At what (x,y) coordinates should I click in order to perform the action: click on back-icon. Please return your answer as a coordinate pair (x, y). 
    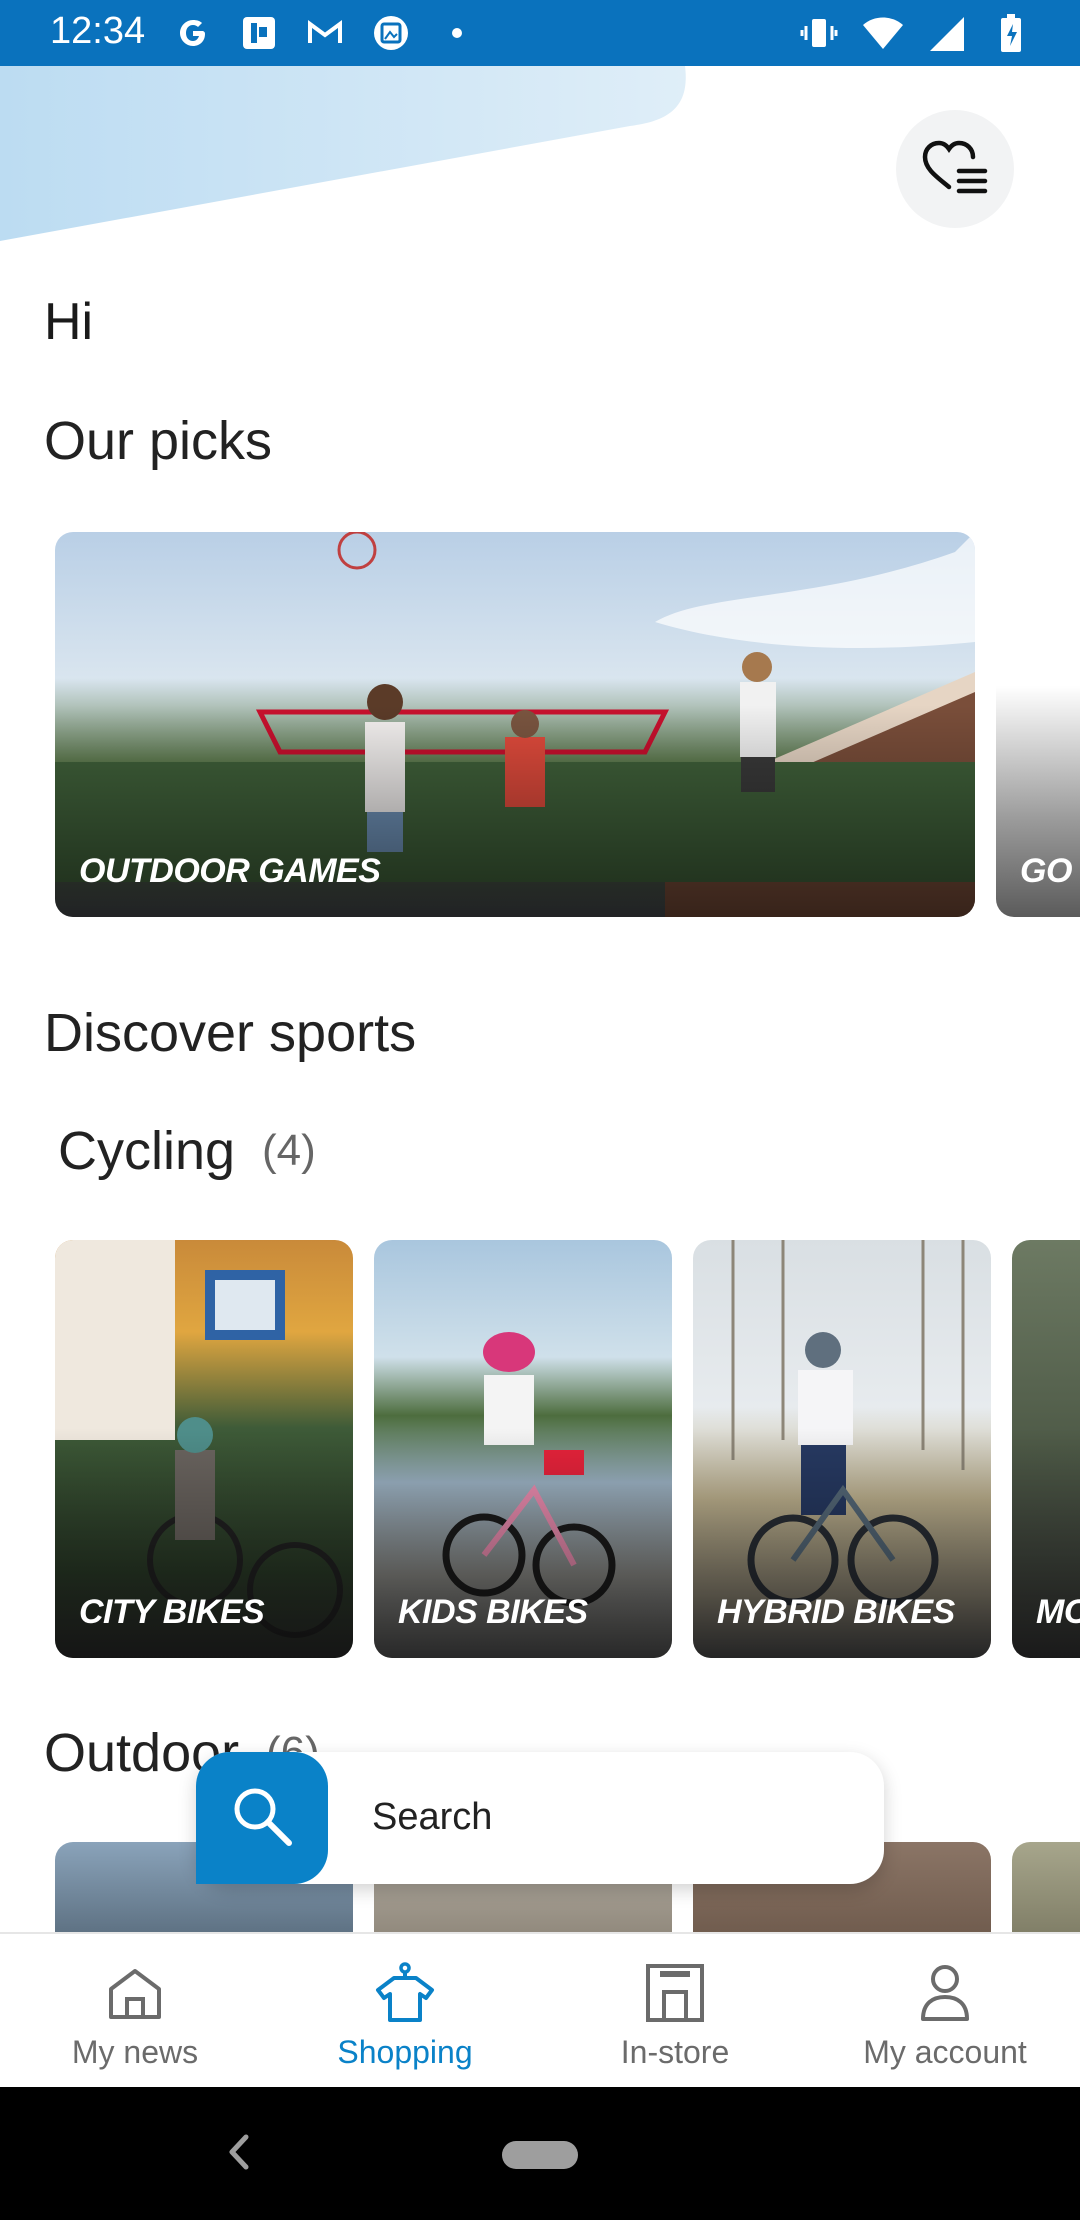
    Looking at the image, I should click on (239, 2154).